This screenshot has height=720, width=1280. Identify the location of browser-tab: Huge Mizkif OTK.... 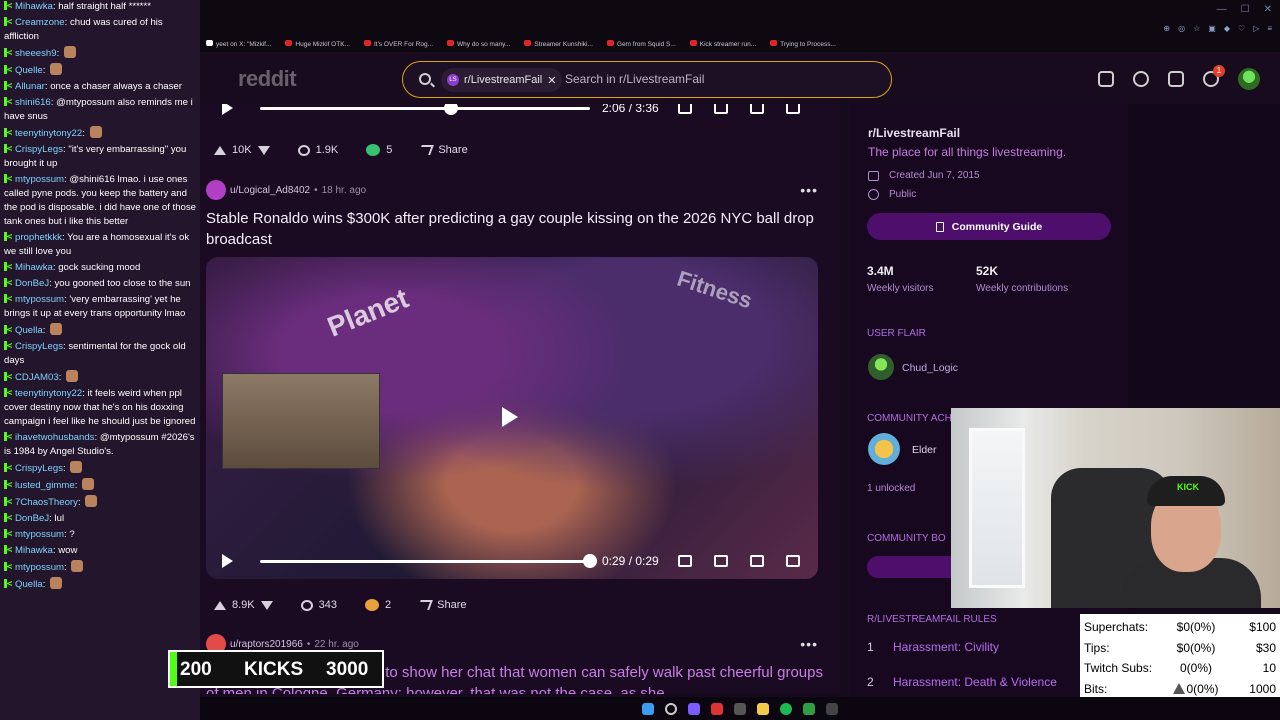
(317, 44).